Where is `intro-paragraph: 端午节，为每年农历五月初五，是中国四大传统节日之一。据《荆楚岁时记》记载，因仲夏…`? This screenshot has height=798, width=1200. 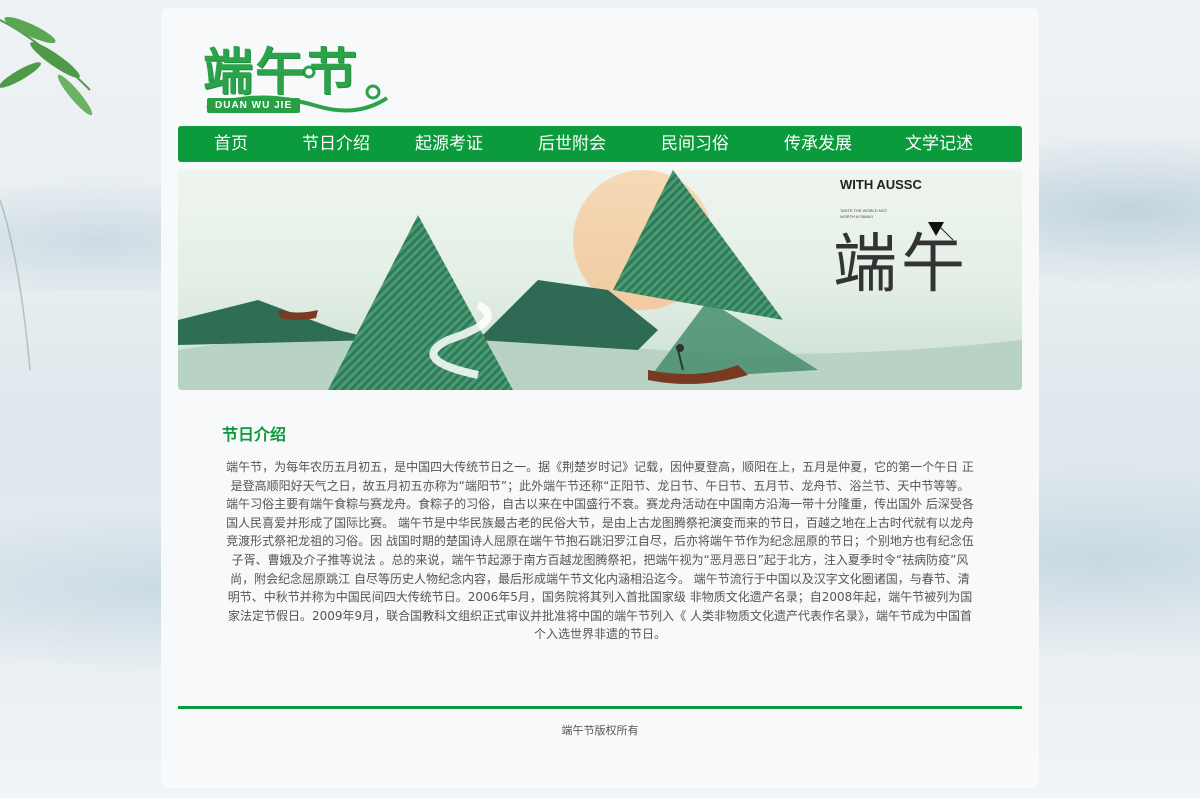 intro-paragraph: 端午节，为每年农历五月初五，是中国四大传统节日之一。据《荆楚岁时记》记载，因仲夏… is located at coordinates (600, 551).